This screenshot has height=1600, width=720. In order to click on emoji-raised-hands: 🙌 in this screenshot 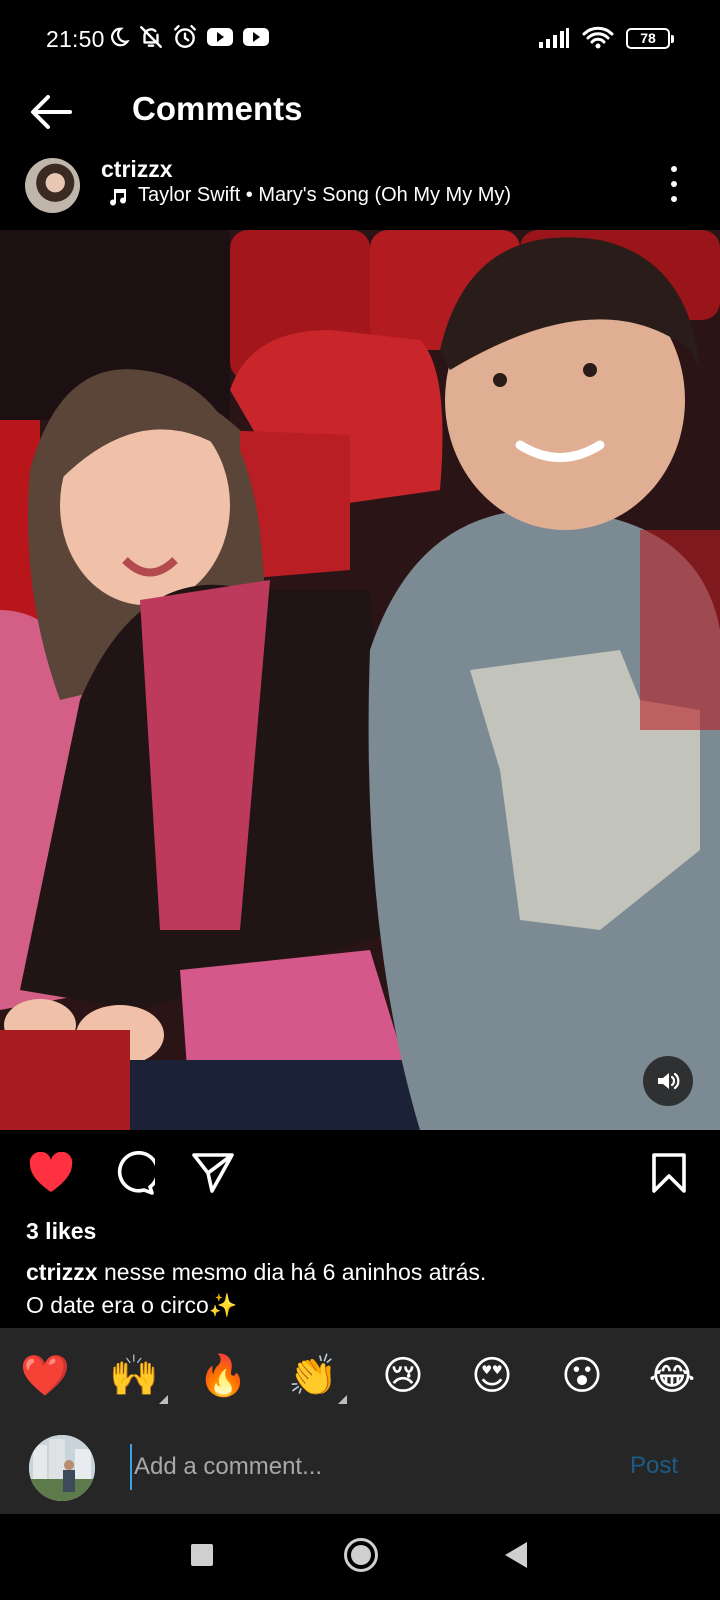, I will do `click(138, 1377)`.